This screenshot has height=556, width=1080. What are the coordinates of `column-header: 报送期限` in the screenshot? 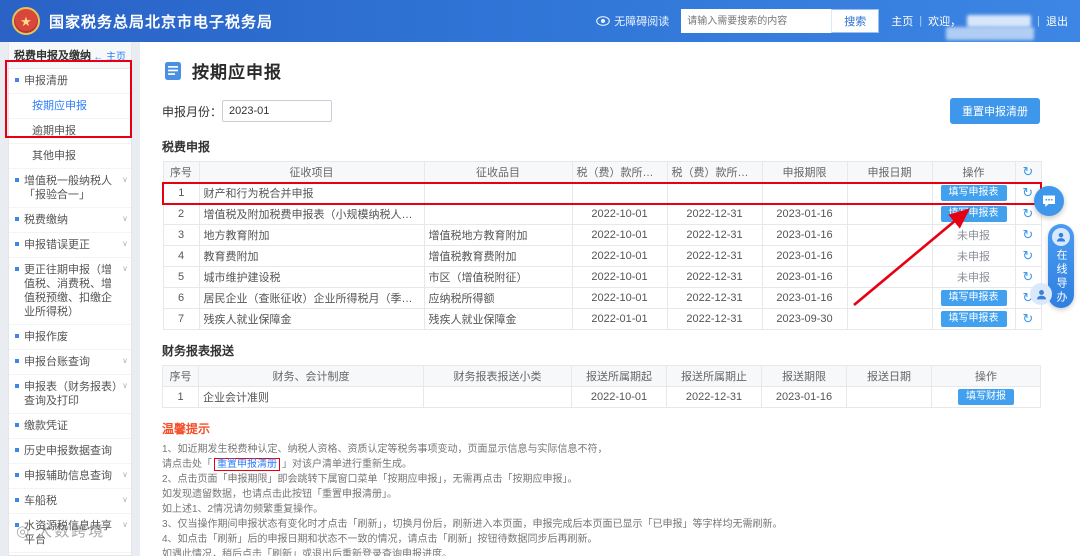 It's located at (804, 376).